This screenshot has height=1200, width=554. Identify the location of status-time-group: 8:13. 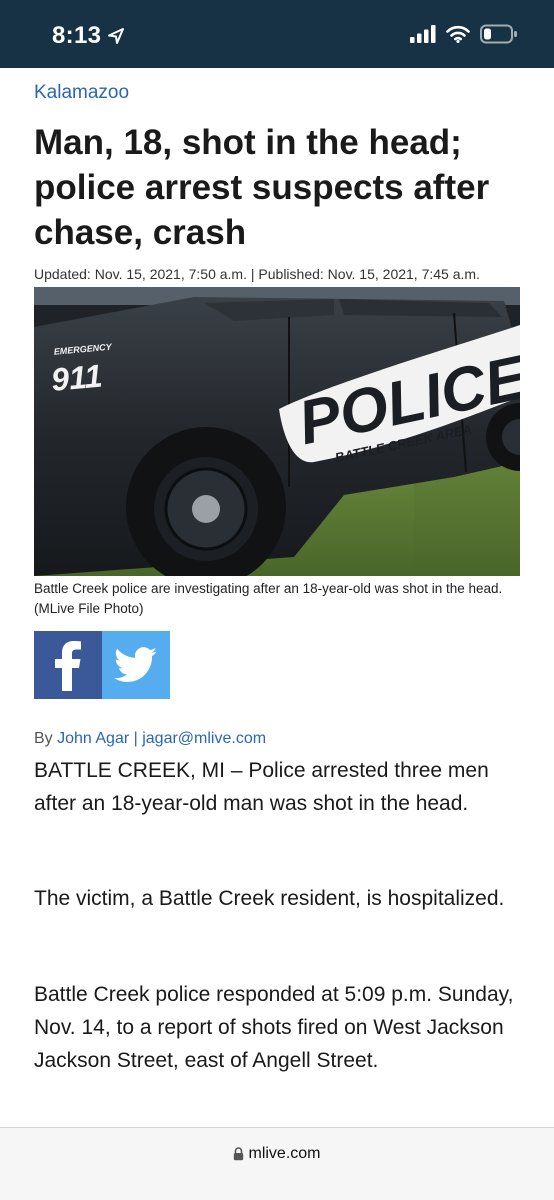
(88, 36).